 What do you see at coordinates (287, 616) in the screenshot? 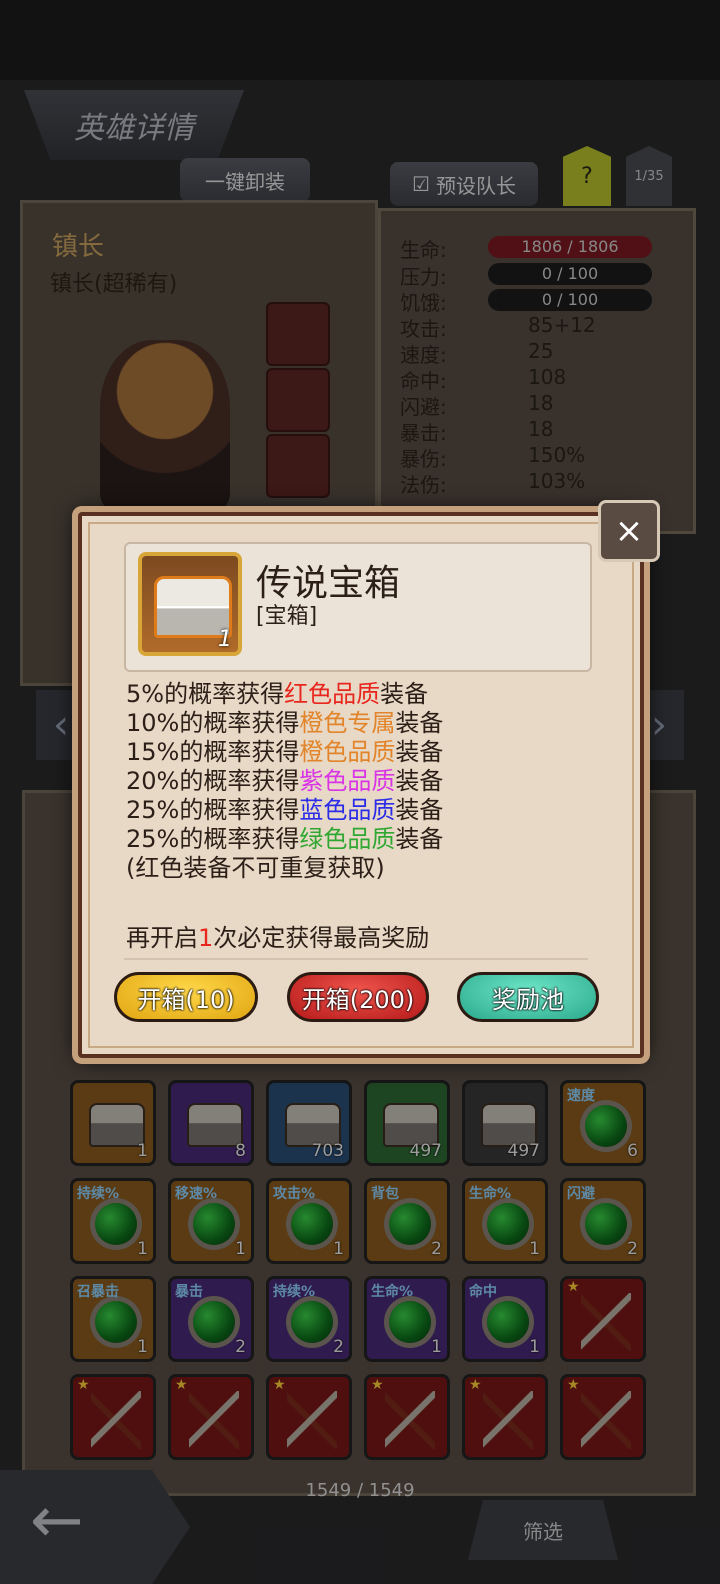
I see `item-type: [宝箱]` at bounding box center [287, 616].